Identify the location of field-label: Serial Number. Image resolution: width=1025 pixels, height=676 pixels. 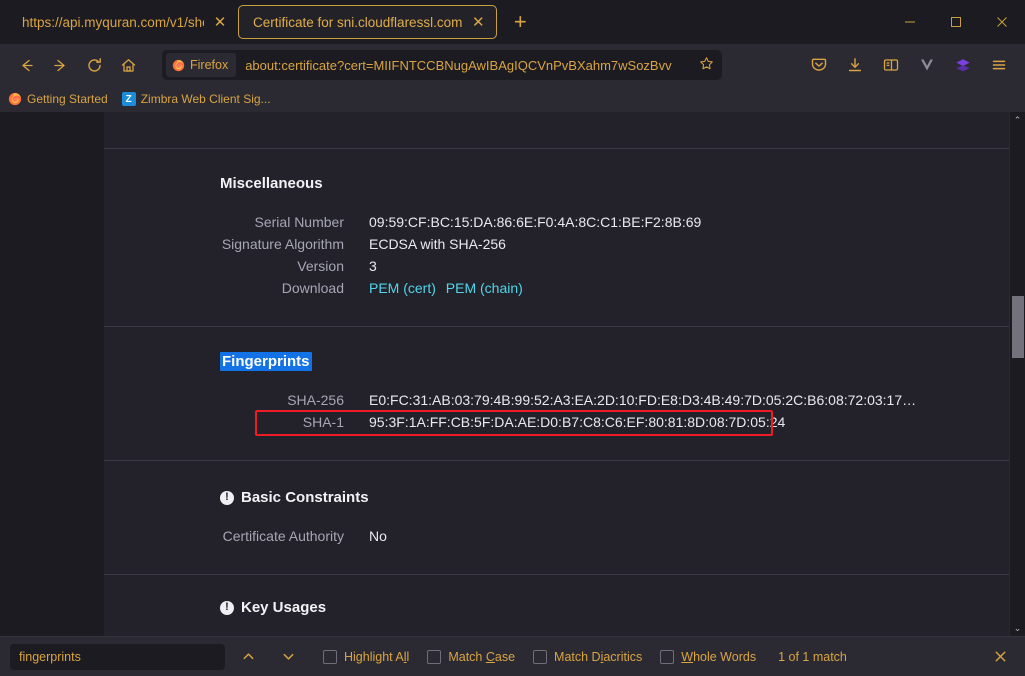
(299, 222).